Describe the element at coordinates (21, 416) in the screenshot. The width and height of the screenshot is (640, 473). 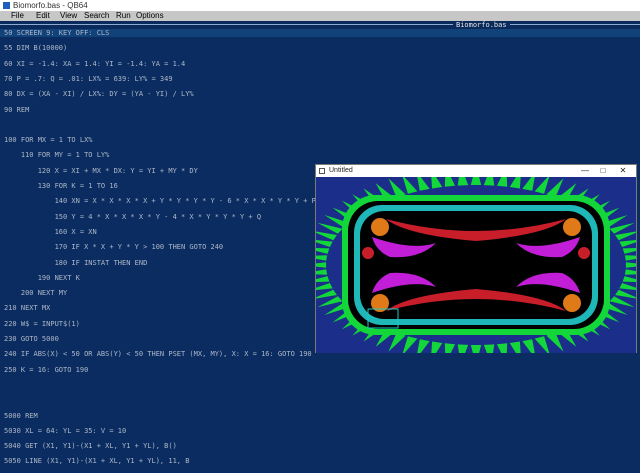
I see `code-line: 5000 REM` at that location.